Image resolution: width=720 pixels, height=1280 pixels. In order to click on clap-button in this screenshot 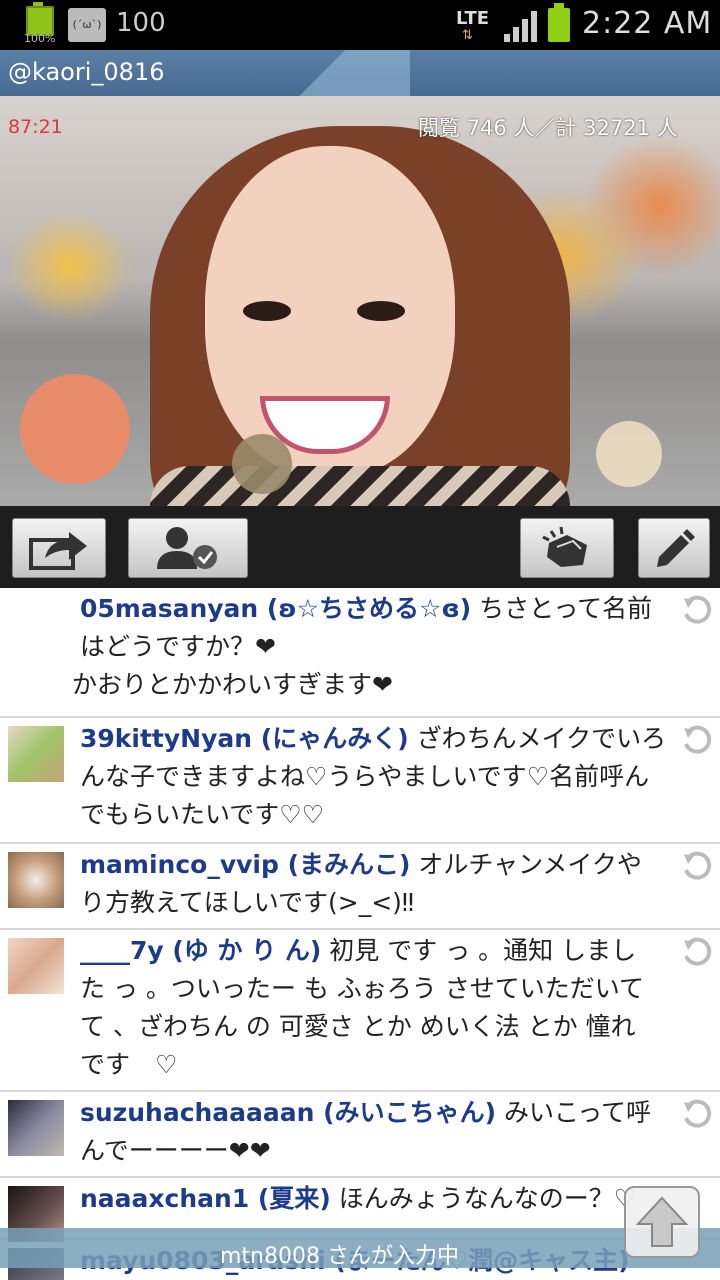, I will do `click(567, 548)`.